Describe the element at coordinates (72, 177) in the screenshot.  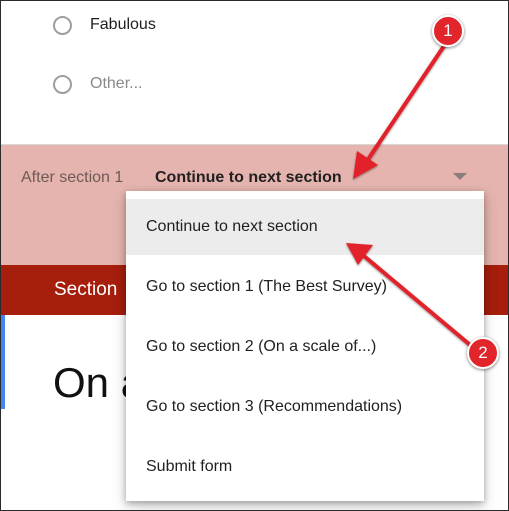
I see `after-section-label: After section 1` at that location.